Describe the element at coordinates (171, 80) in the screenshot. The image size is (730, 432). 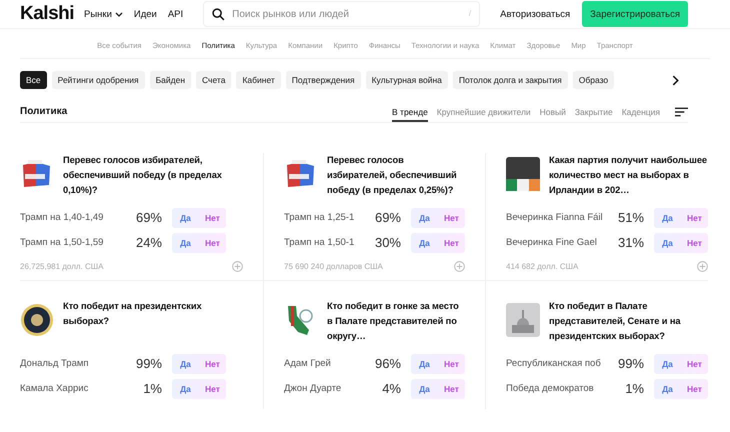
I see `filter-chip: Байден` at that location.